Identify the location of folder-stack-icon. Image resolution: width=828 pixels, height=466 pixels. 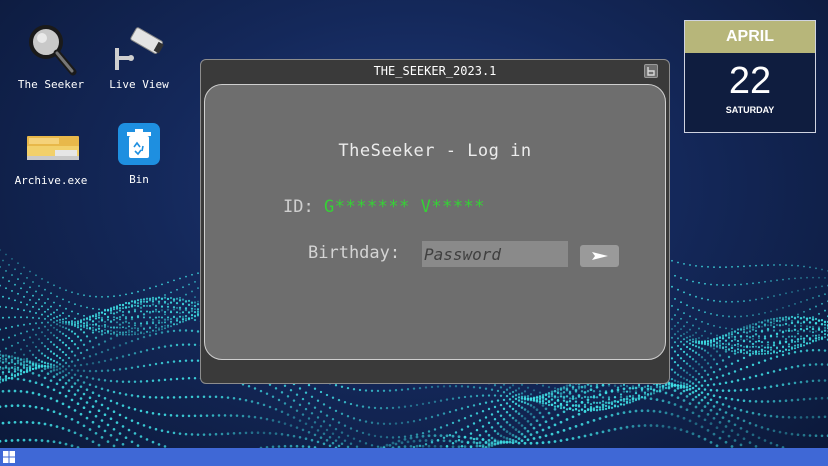
(53, 148).